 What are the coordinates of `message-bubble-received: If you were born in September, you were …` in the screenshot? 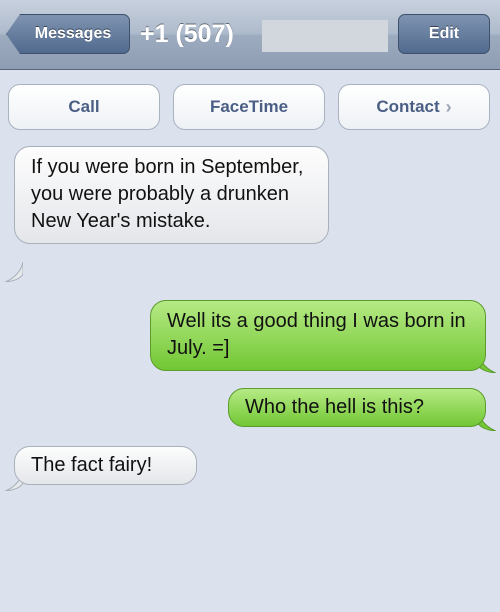 It's located at (171, 195).